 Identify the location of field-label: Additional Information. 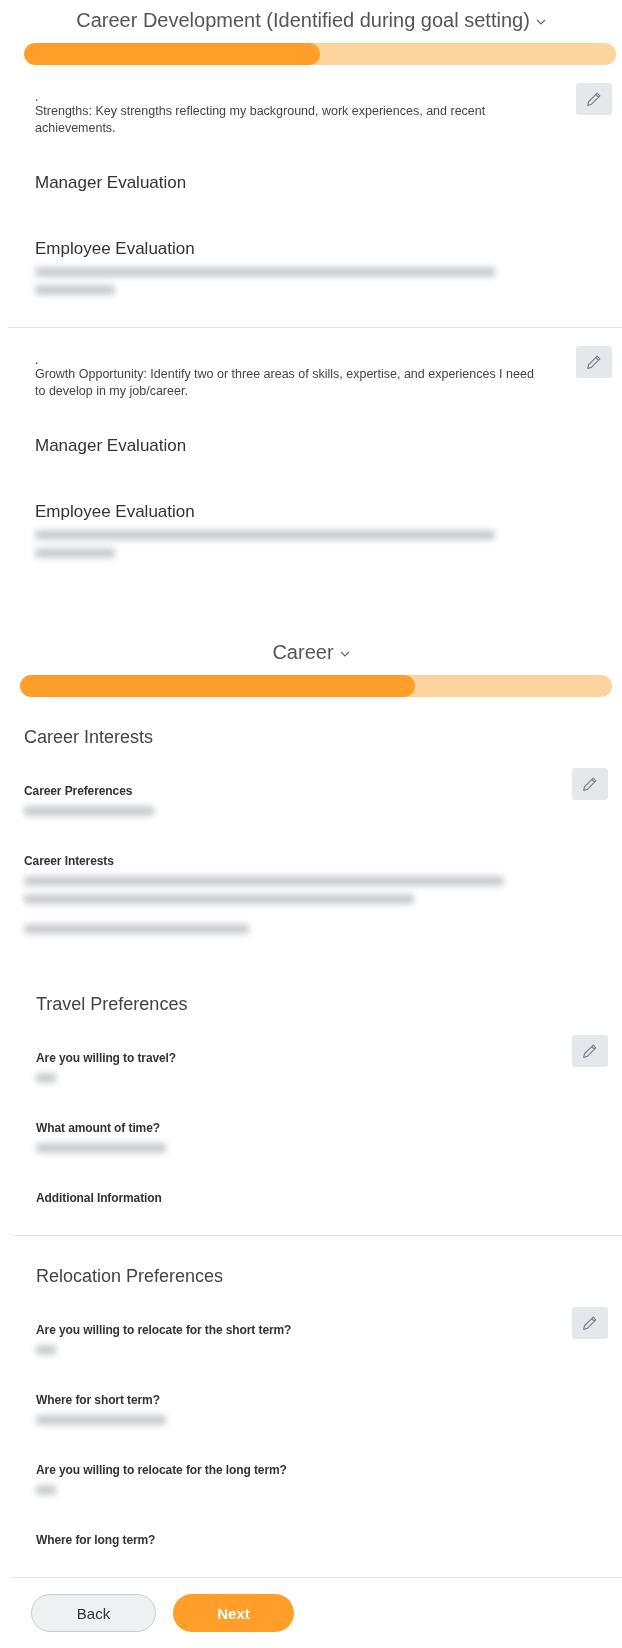
(99, 1198).